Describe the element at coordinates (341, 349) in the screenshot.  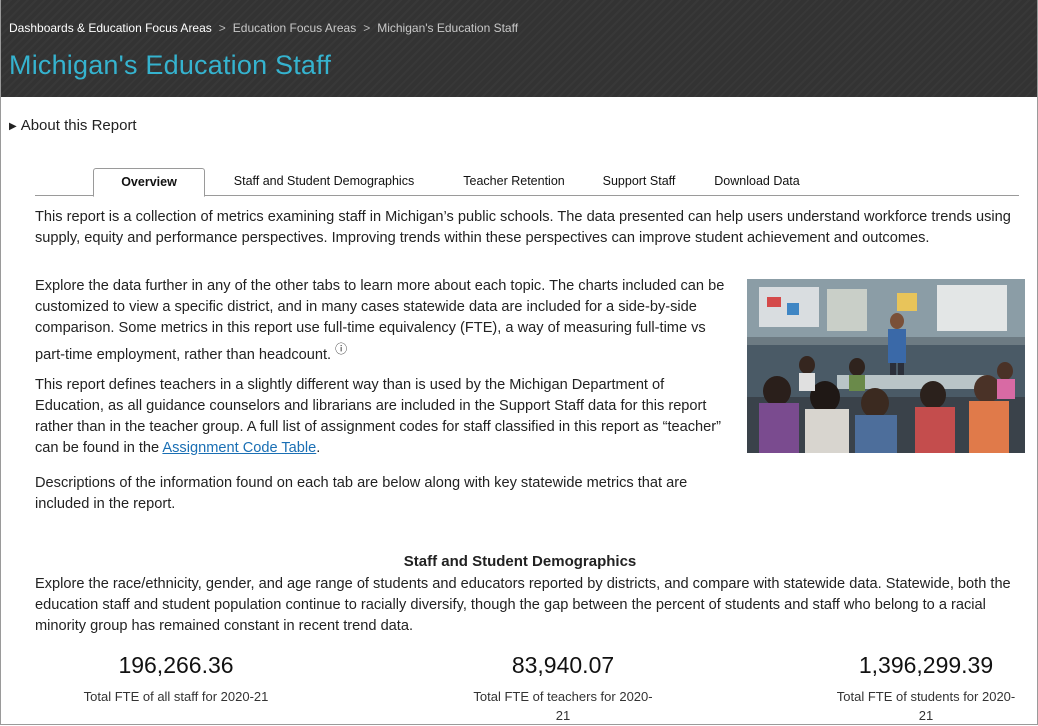
I see `info-icon: ⓘ` at that location.